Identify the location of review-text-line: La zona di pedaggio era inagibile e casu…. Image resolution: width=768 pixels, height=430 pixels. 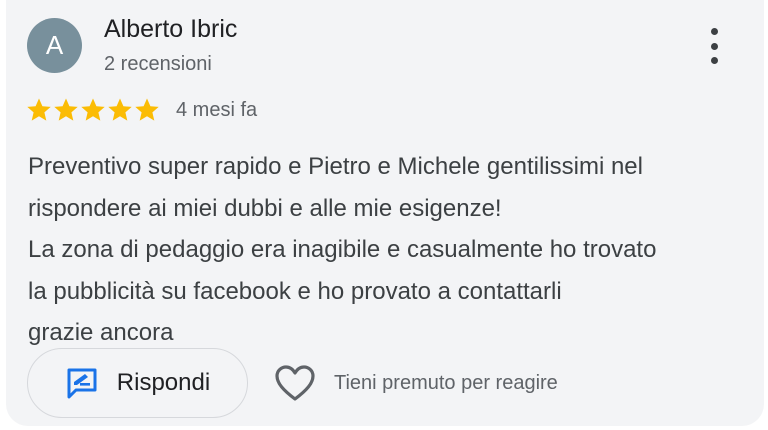
(342, 249).